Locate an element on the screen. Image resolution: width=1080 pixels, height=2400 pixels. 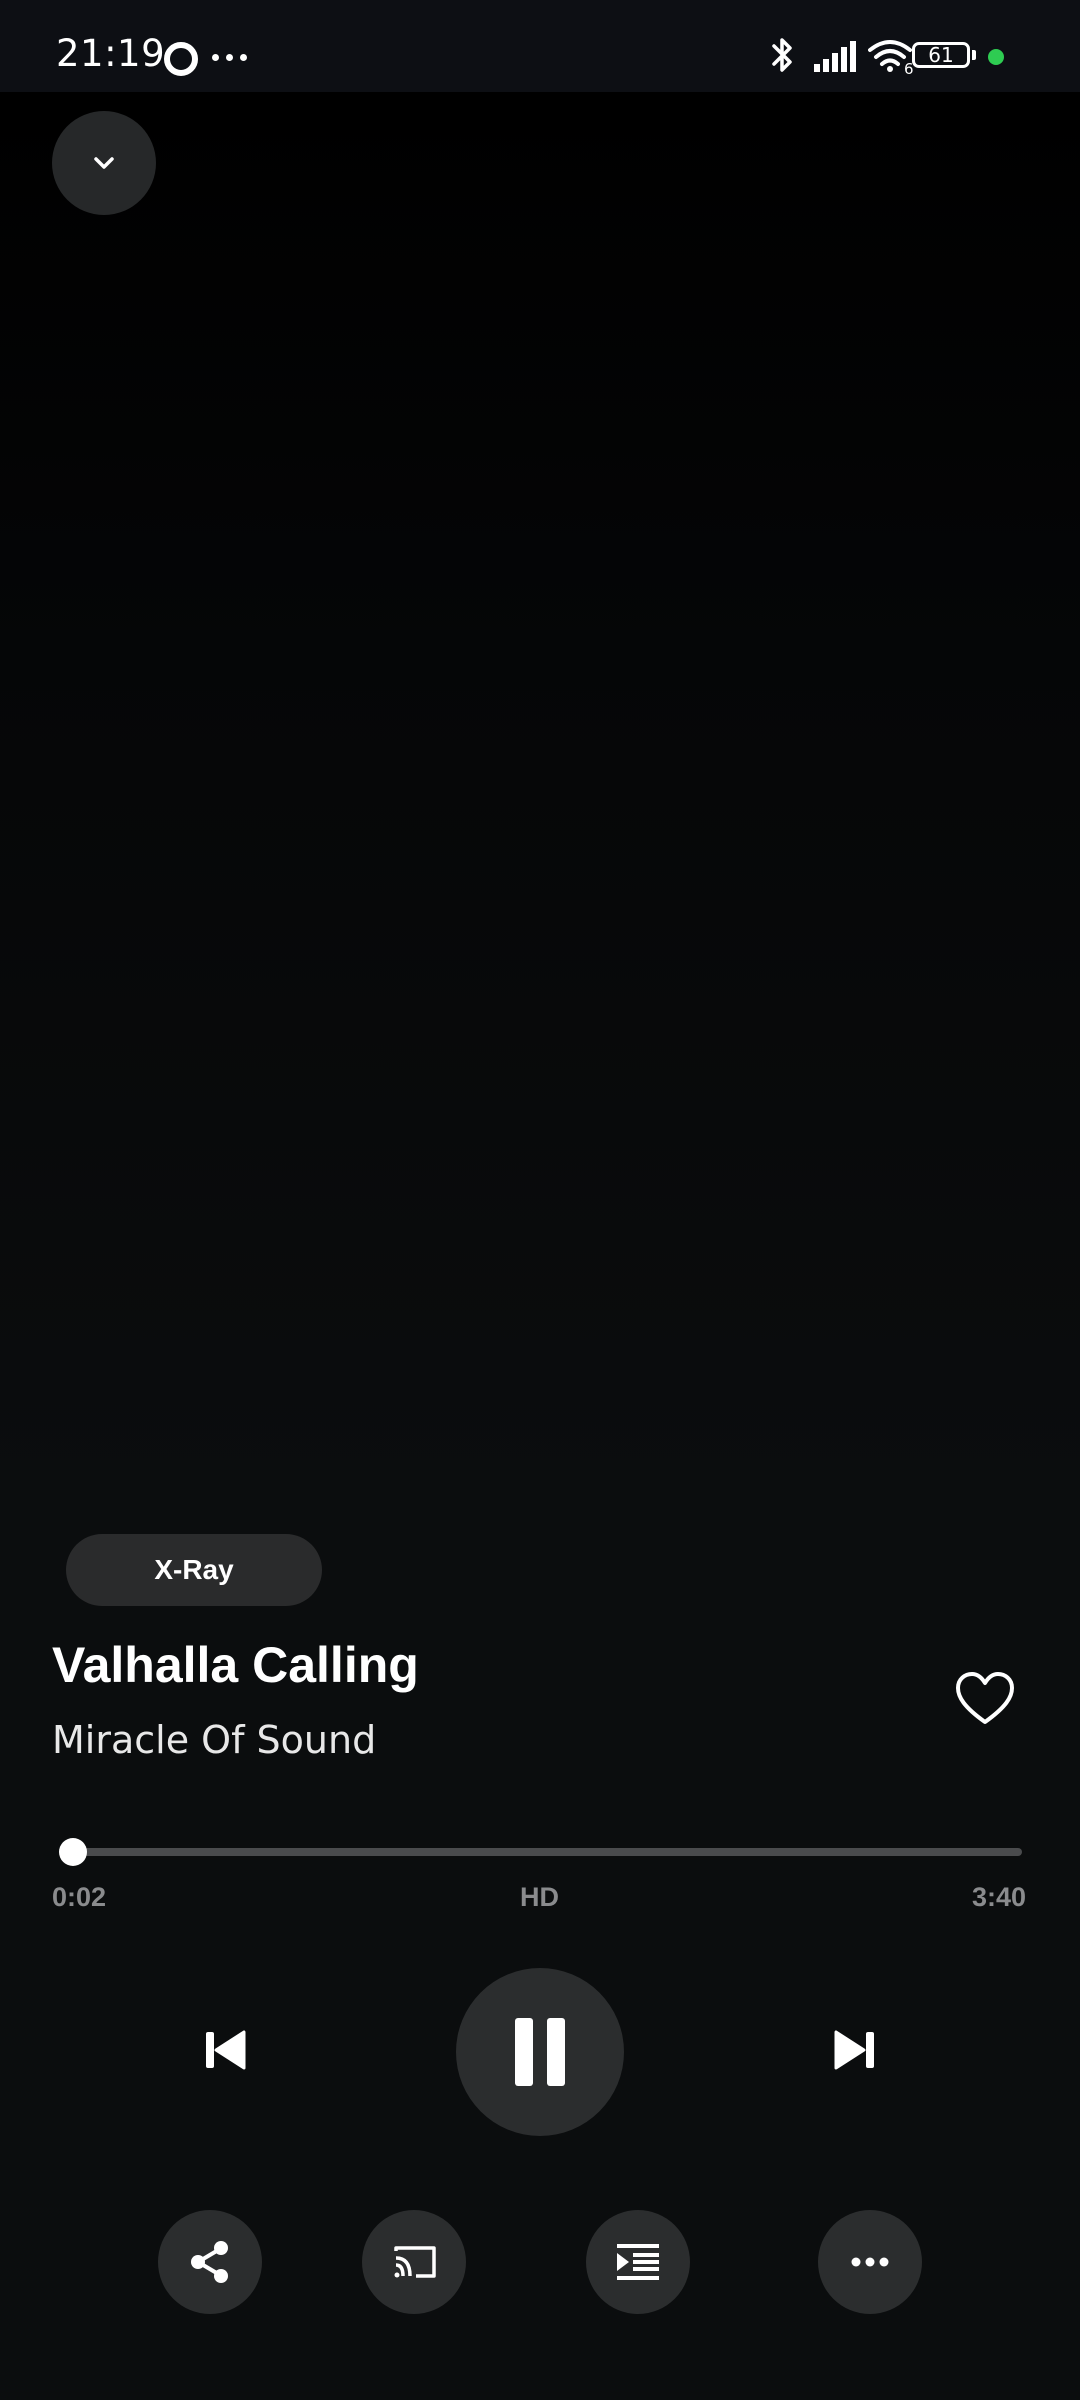
share-icon is located at coordinates (209, 2262).